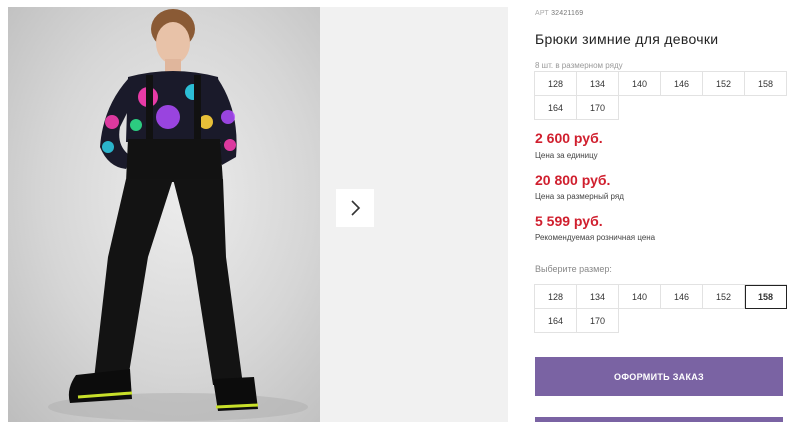 This screenshot has height=422, width=800. I want to click on size-option: 152, so click(724, 297).